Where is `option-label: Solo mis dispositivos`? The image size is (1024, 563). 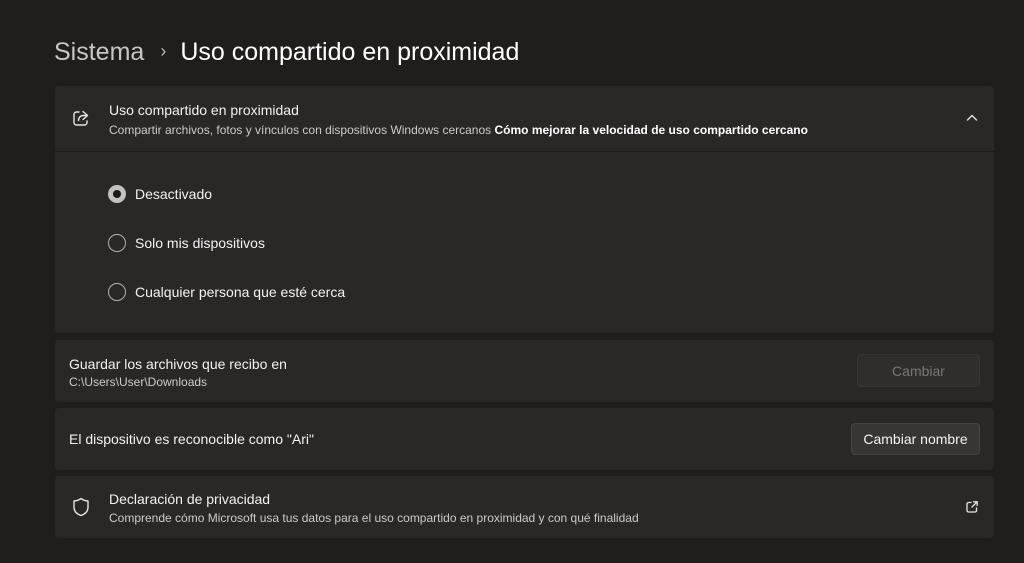 option-label: Solo mis dispositivos is located at coordinates (200, 243).